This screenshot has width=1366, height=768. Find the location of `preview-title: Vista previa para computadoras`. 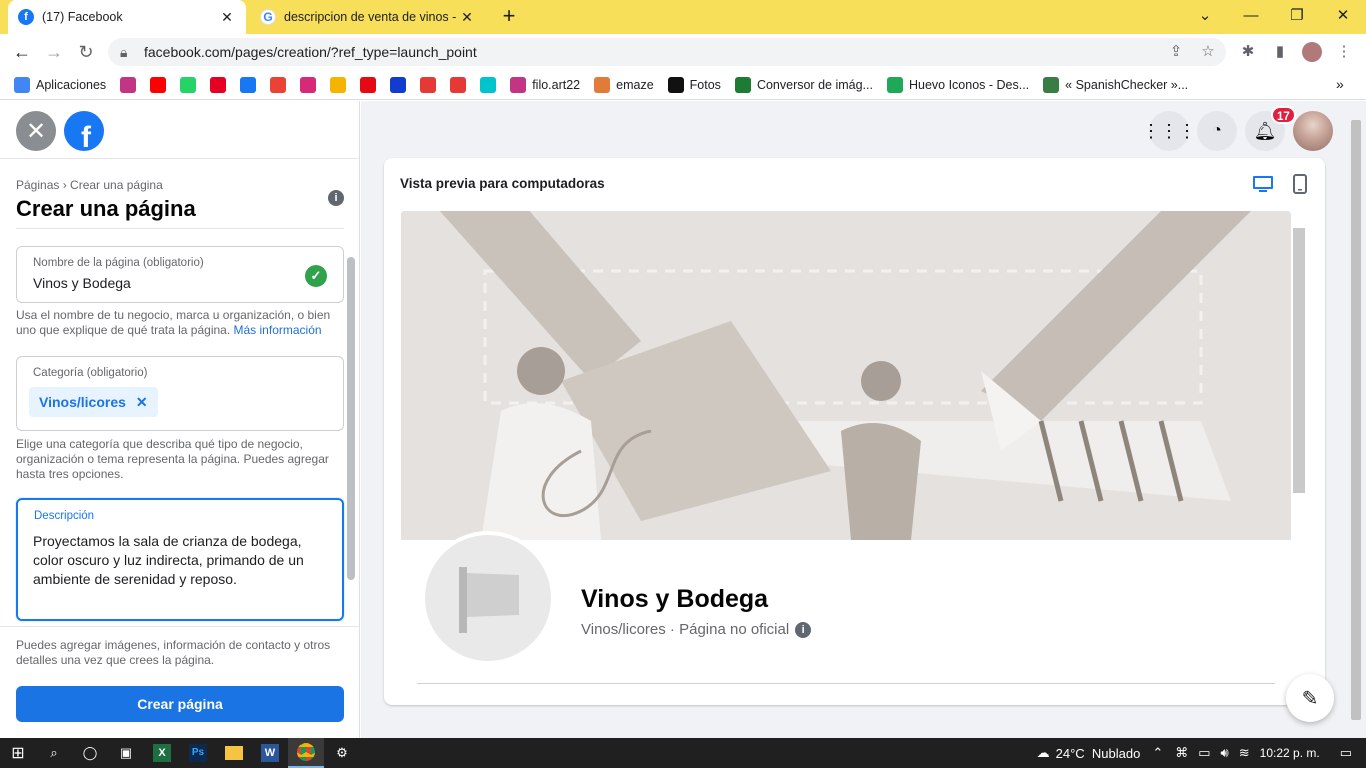

preview-title: Vista previa para computadoras is located at coordinates (502, 183).